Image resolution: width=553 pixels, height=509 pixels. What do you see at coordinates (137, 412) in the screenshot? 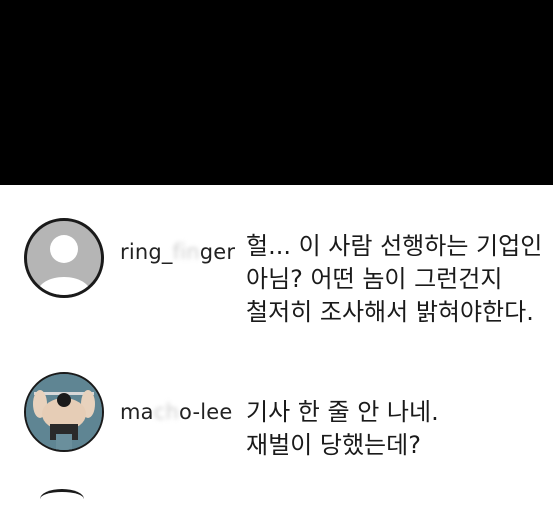
I see `username-prefix: ma` at bounding box center [137, 412].